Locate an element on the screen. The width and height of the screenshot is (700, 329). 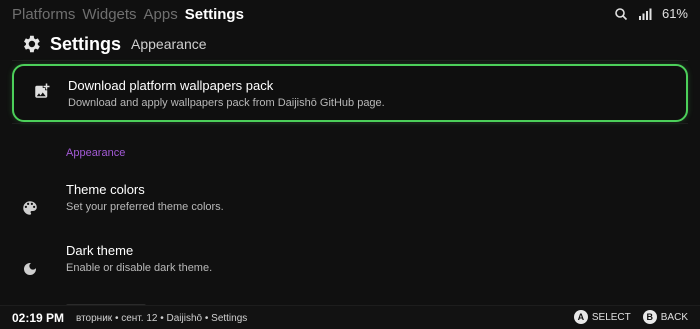
download-item-title: Download platform wallpapers pack is located at coordinates (171, 85).